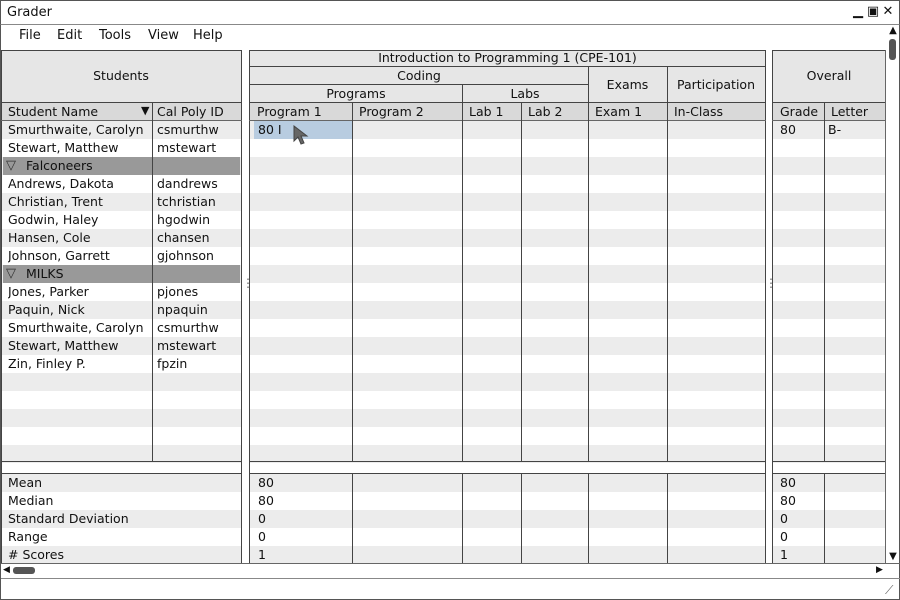  I want to click on student-id: chansen, so click(198, 238).